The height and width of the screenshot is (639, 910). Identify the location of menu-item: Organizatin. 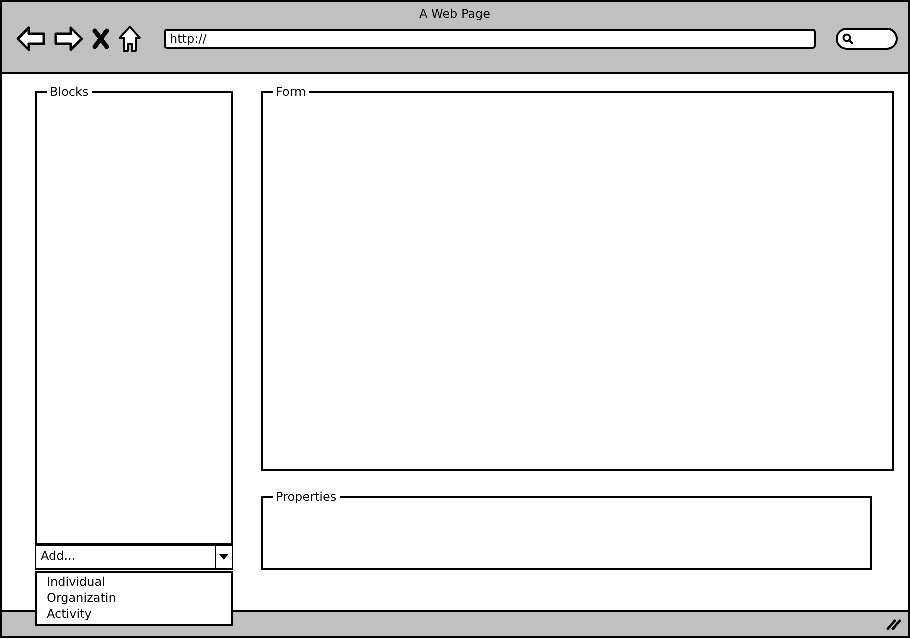
(139, 598).